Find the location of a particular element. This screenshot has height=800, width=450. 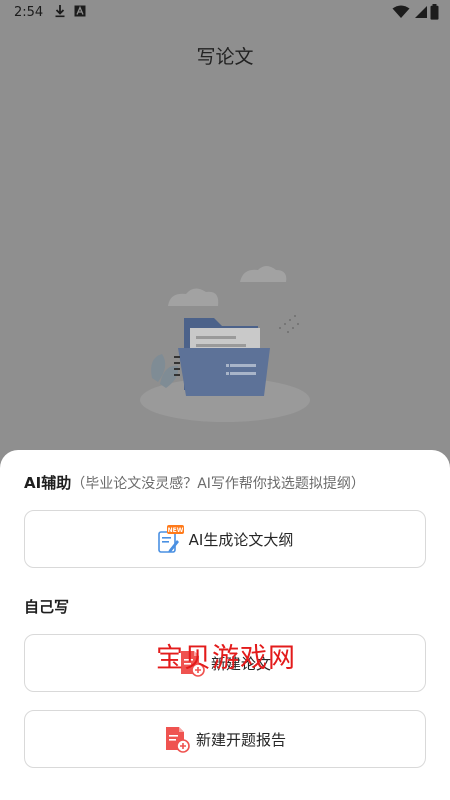

a-icon is located at coordinates (80, 13).